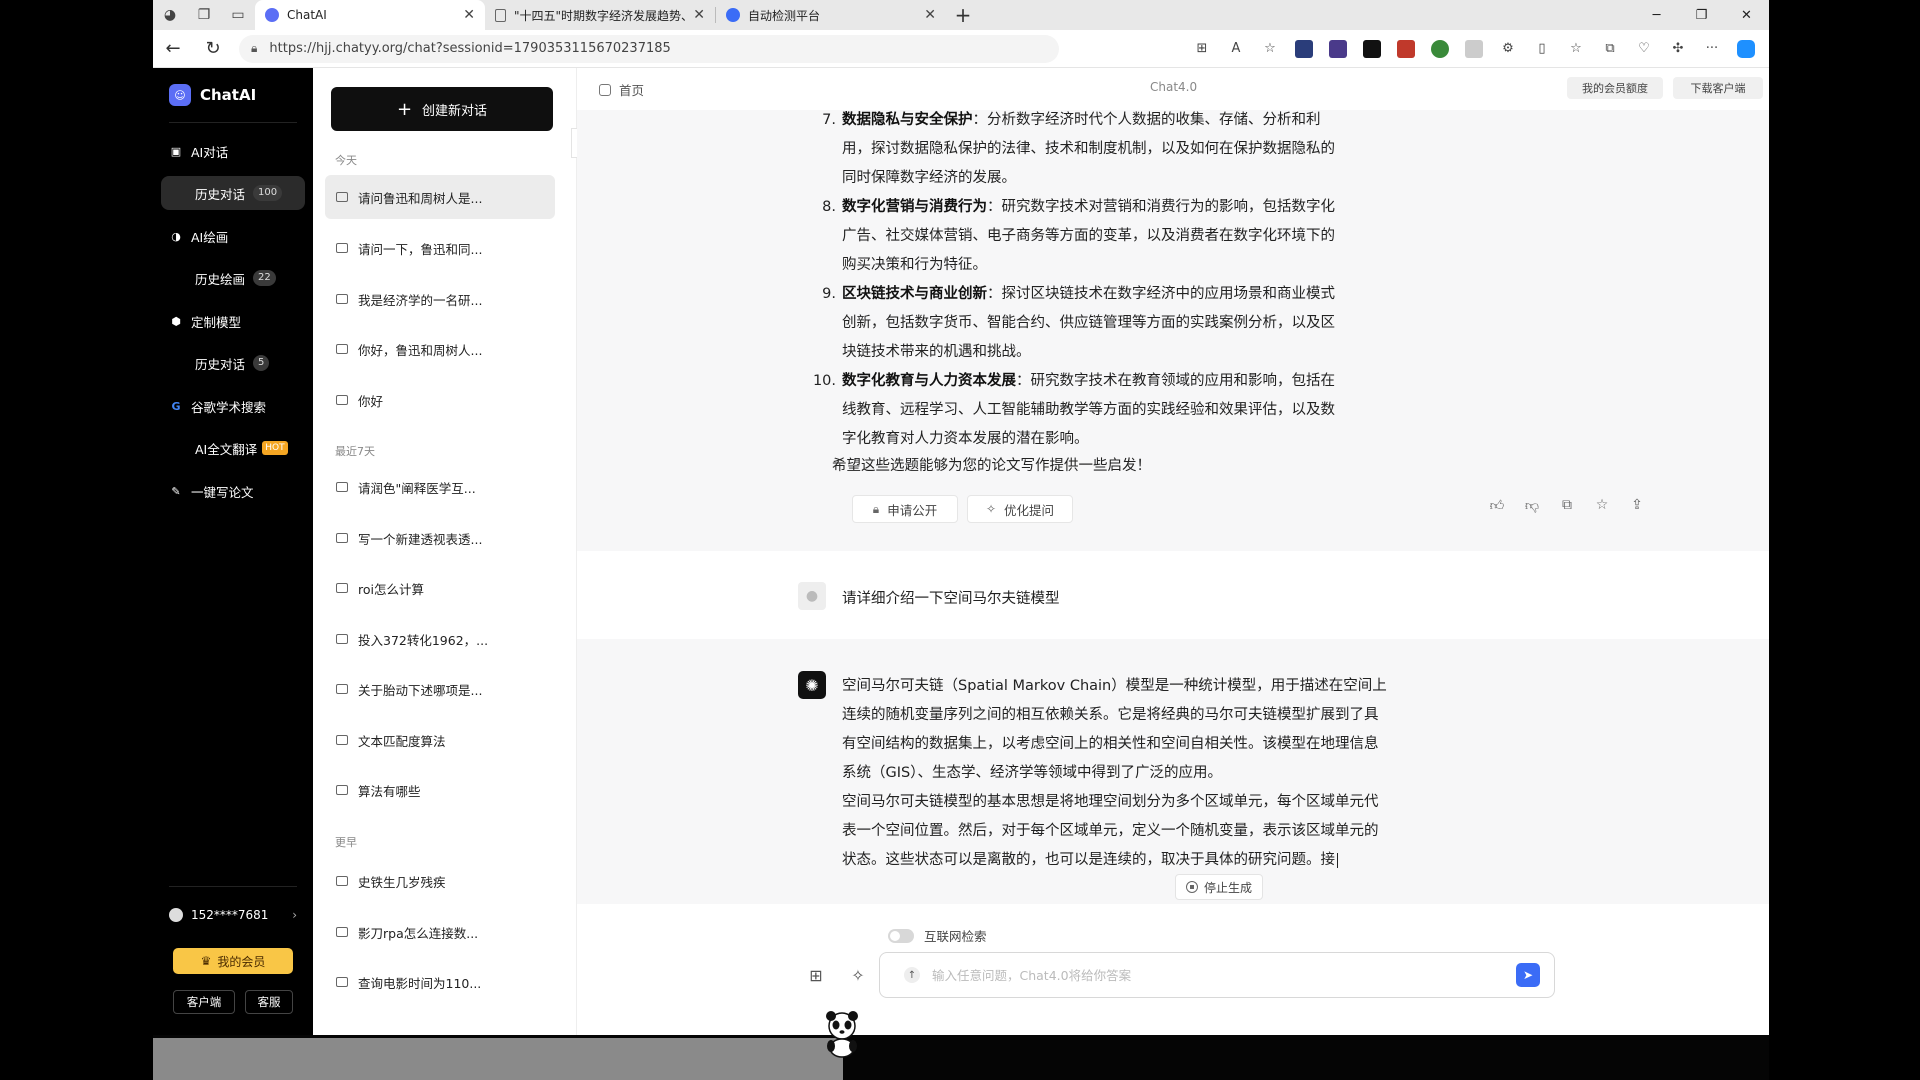  I want to click on favorites-icon: ☆, so click(1576, 49).